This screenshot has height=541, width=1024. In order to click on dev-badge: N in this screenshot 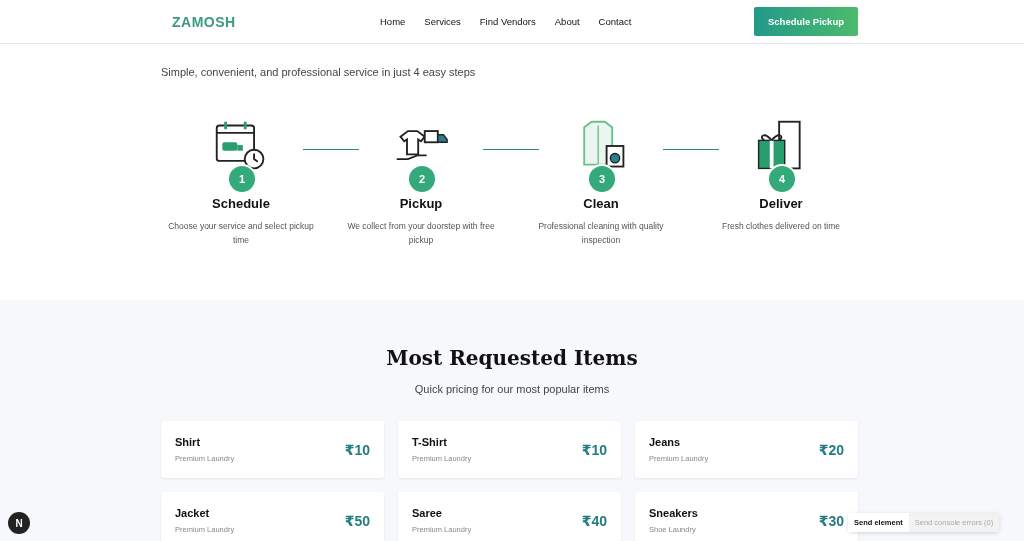, I will do `click(19, 523)`.